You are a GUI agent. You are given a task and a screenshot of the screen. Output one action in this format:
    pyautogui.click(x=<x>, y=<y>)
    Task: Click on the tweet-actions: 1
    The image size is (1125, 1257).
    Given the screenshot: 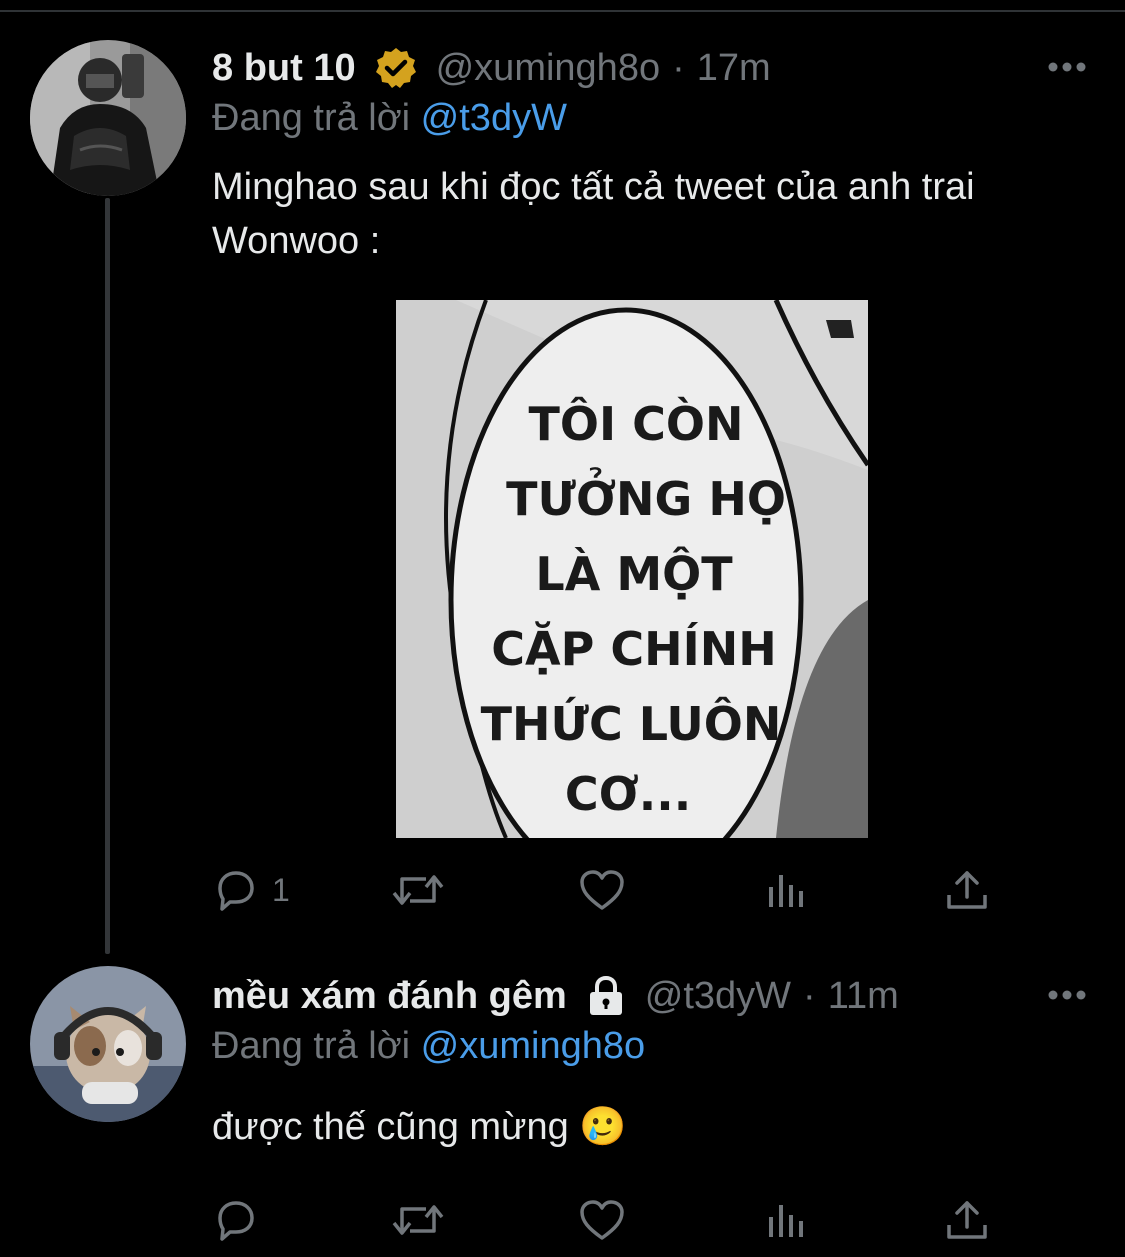 What is the action you would take?
    pyautogui.click(x=612, y=890)
    